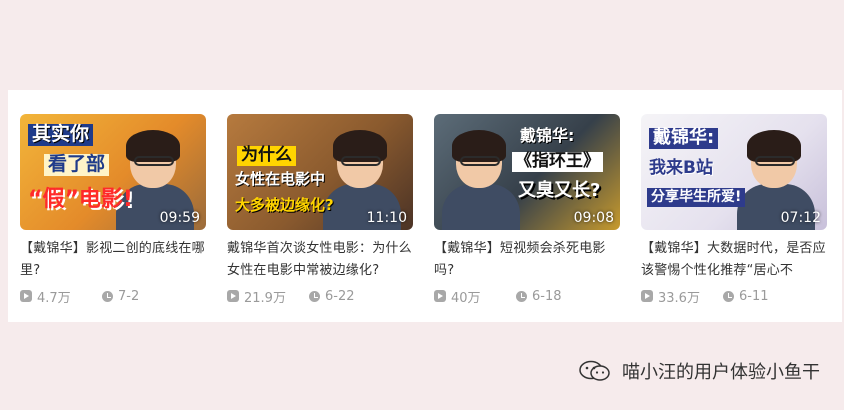  I want to click on view-count: 33.6万, so click(679, 298).